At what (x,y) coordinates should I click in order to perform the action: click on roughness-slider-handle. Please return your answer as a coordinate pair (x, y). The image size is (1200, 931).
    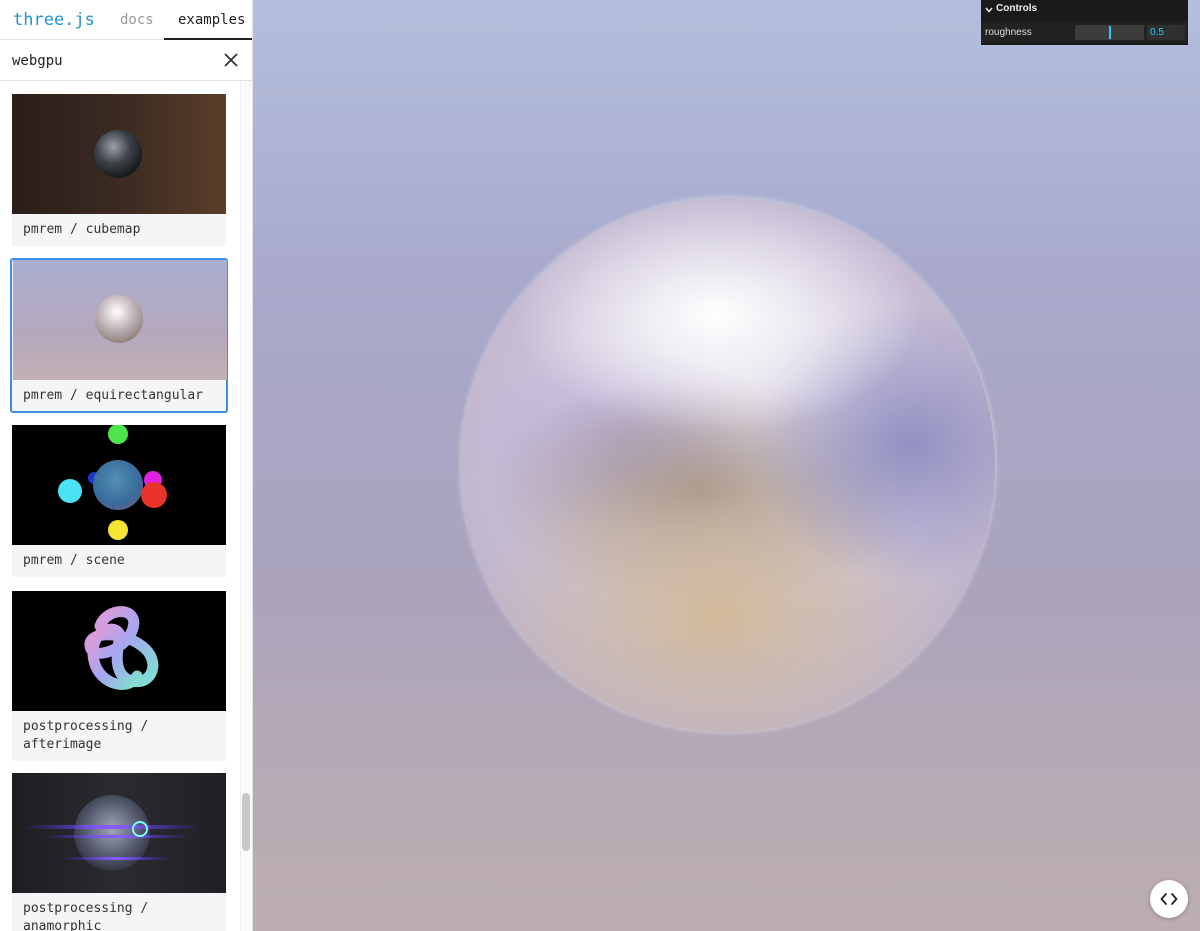
    Looking at the image, I should click on (1109, 32).